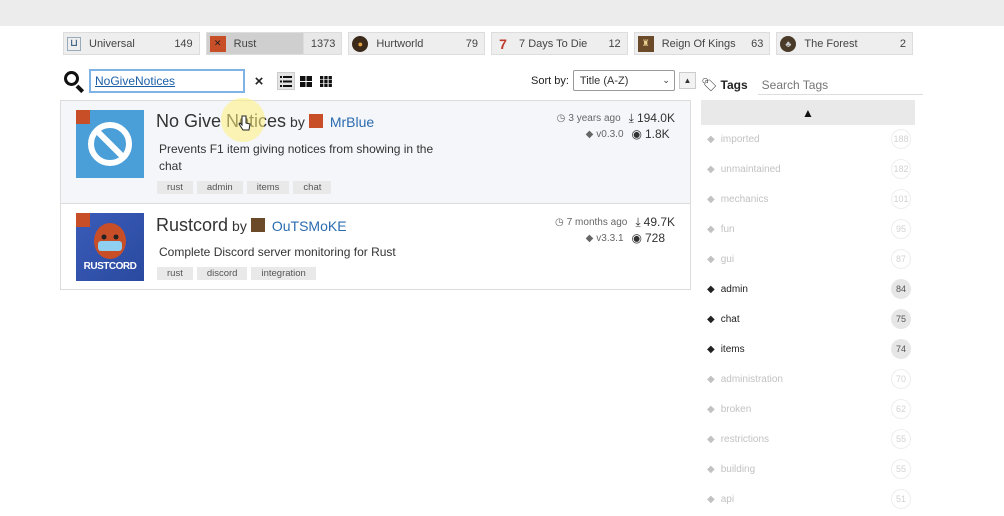 The width and height of the screenshot is (1004, 516). What do you see at coordinates (702, 43) in the screenshot?
I see `game-tab-reign-of-kings: ♜ Reign Of Kings 63` at bounding box center [702, 43].